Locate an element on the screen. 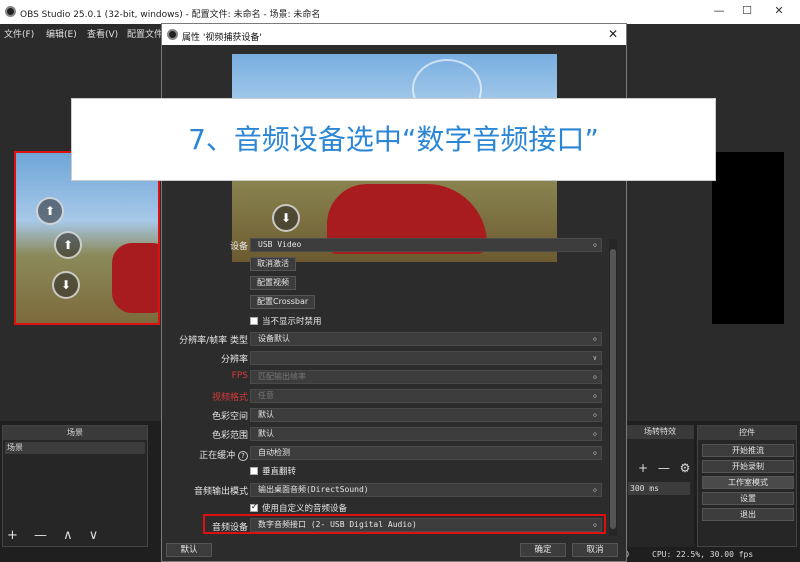  scene-list-item: 场景 is located at coordinates (75, 448).